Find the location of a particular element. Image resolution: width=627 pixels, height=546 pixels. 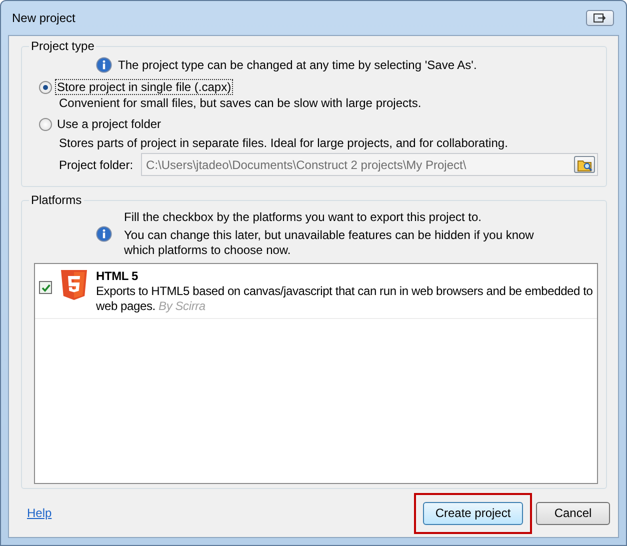

group-title: Platforms is located at coordinates (56, 200).